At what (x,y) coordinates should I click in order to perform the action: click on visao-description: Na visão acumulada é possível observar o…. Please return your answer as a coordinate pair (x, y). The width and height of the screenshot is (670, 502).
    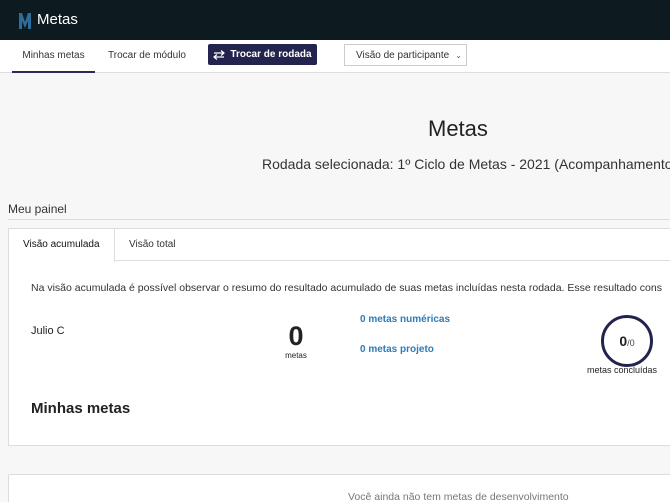
    Looking at the image, I should click on (346, 288).